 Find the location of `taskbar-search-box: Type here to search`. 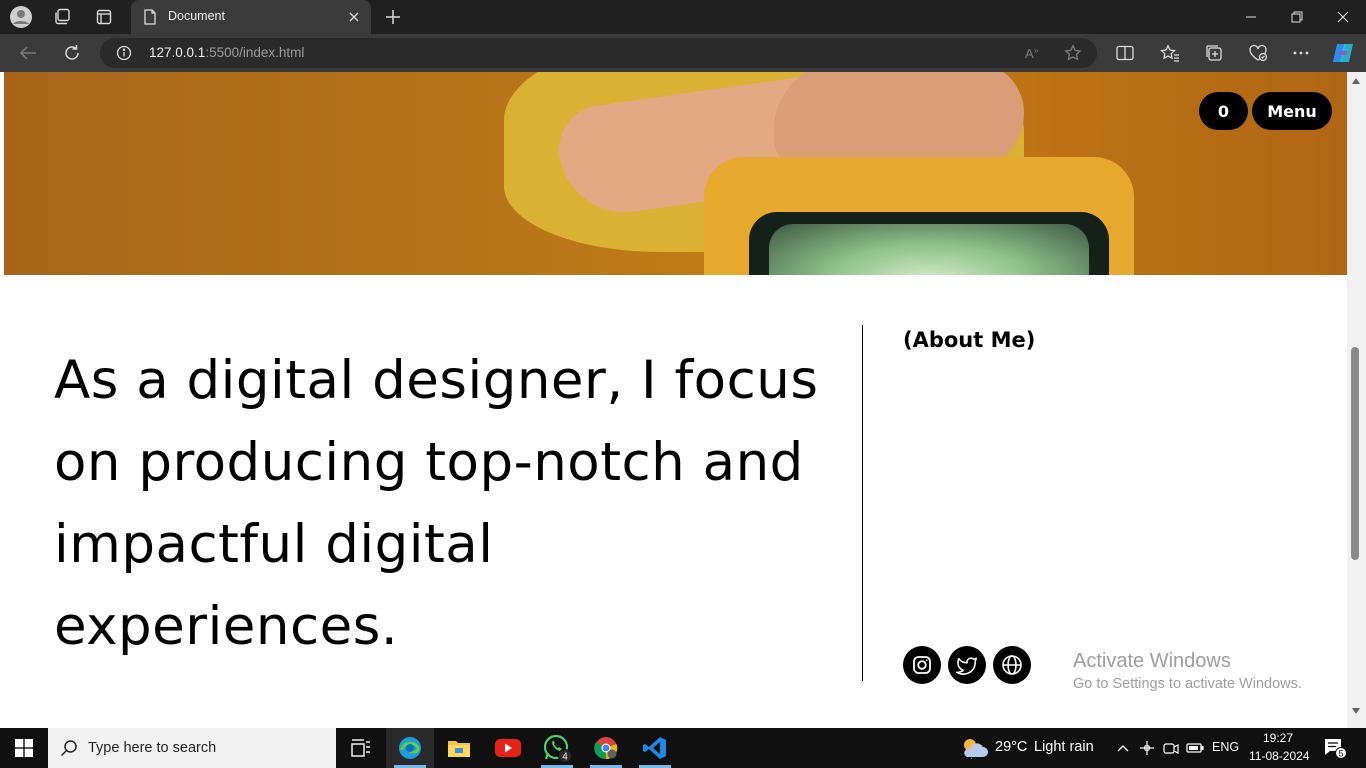

taskbar-search-box: Type here to search is located at coordinates (192, 748).